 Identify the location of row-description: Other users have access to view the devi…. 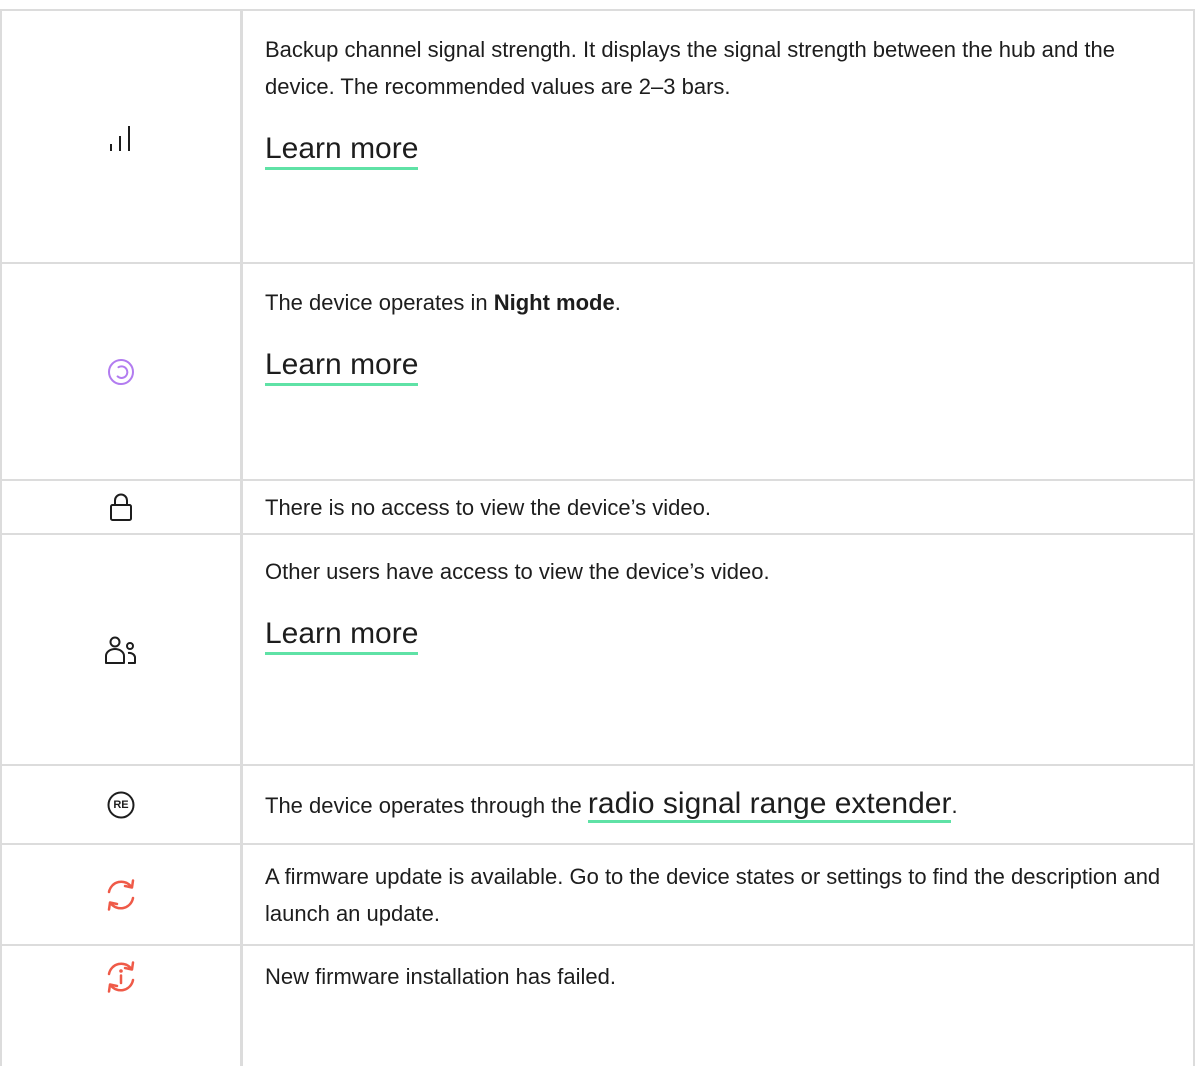
(517, 571).